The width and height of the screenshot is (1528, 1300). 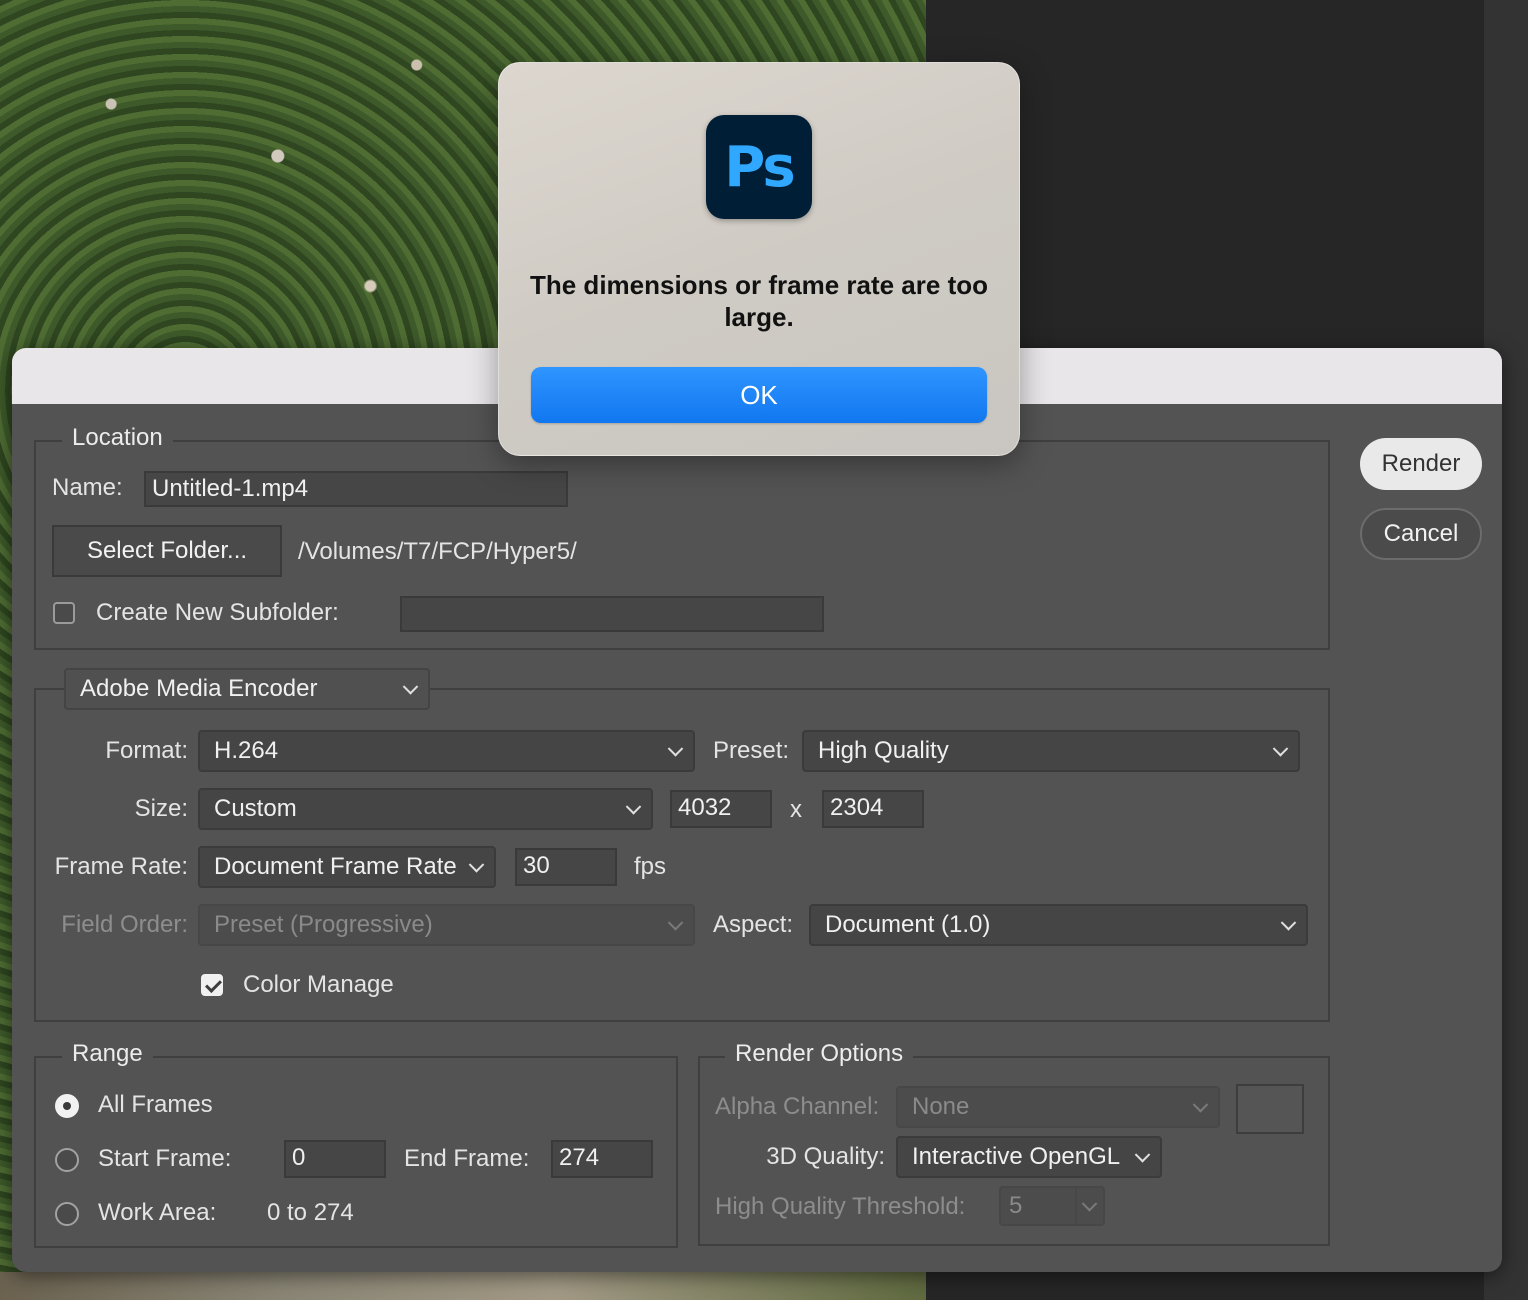 I want to click on end-frame-field: 274, so click(x=602, y=1159).